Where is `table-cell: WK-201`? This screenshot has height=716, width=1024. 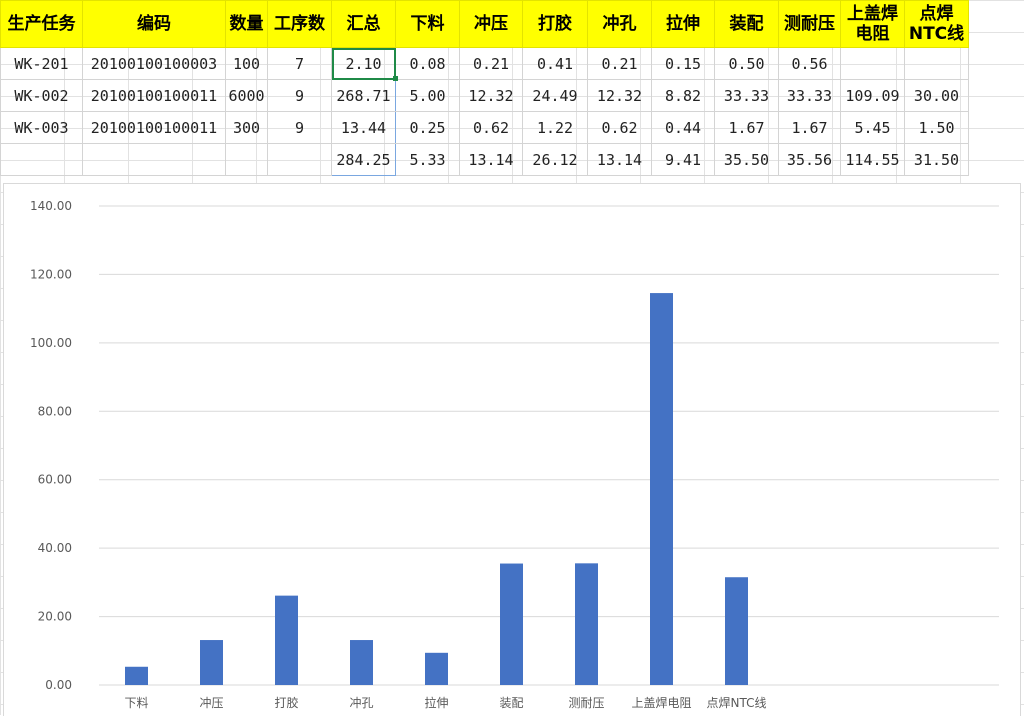
table-cell: WK-201 is located at coordinates (41, 63).